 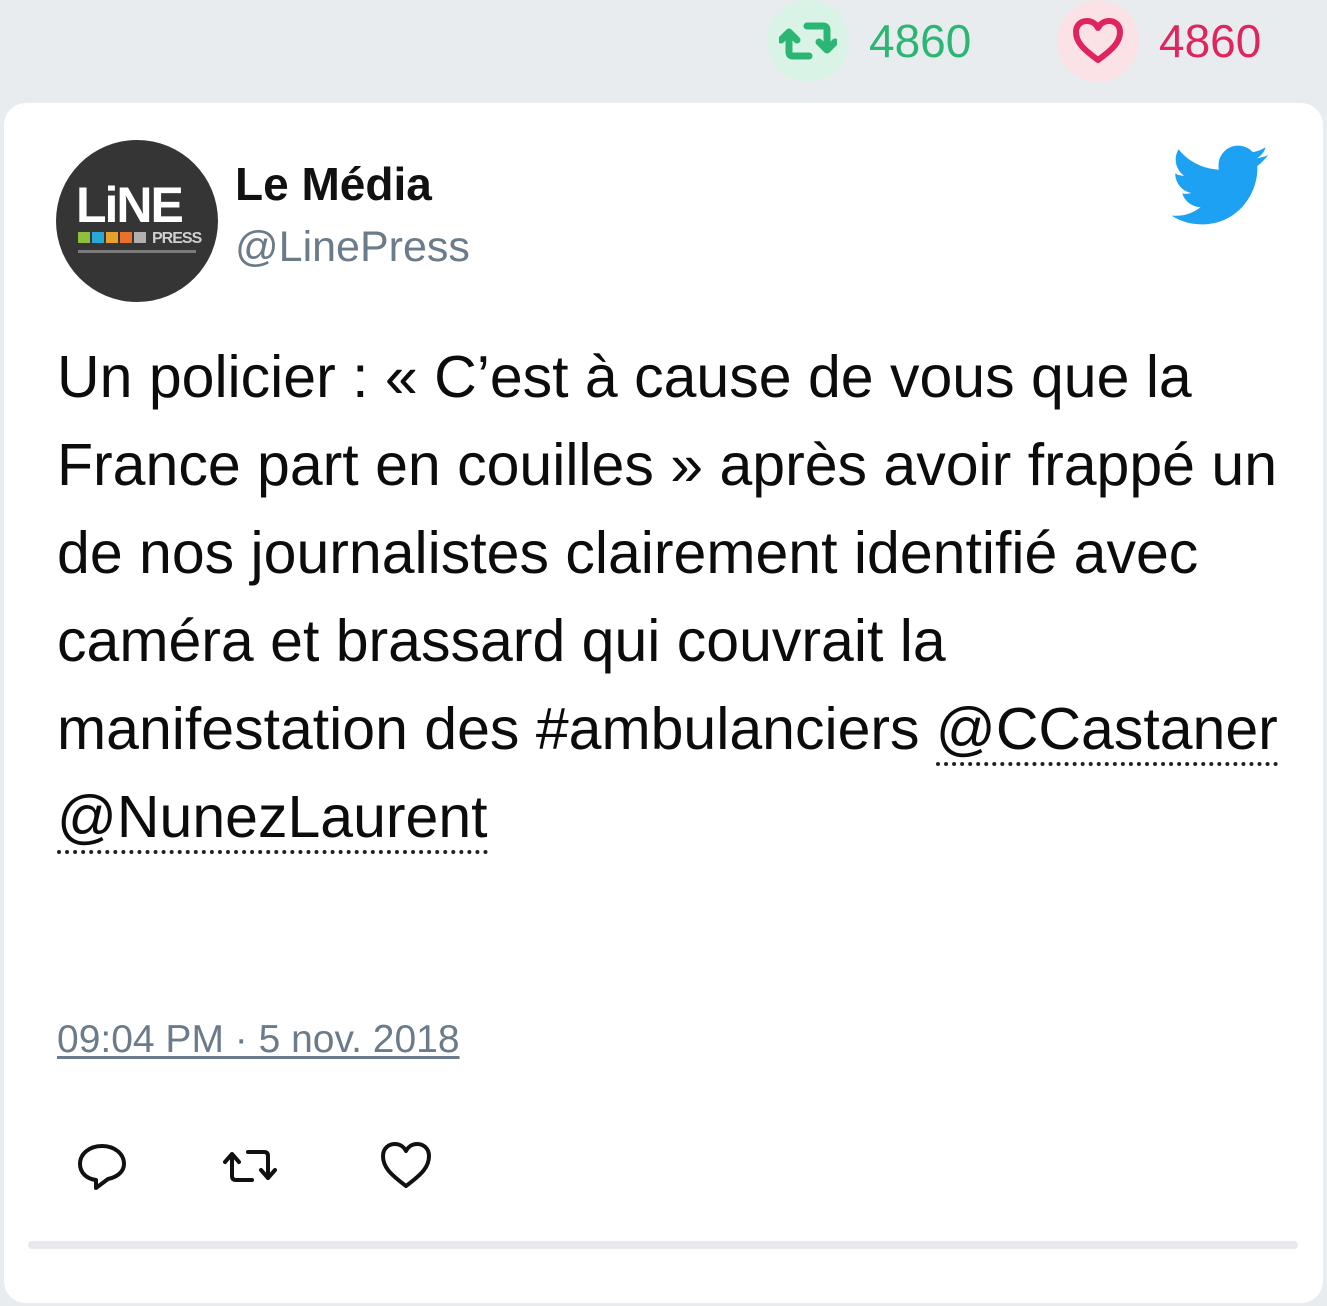 I want to click on avatar: LiNE PRESS, so click(x=137, y=221).